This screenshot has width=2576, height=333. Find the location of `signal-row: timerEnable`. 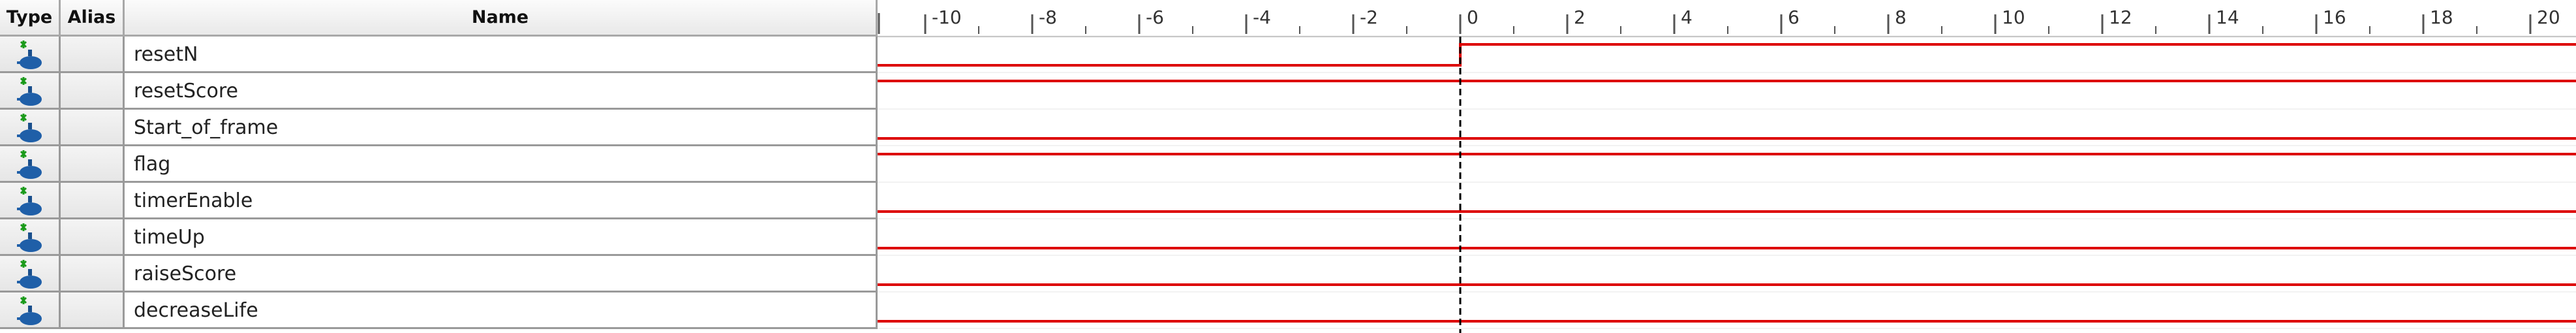

signal-row: timerEnable is located at coordinates (439, 201).